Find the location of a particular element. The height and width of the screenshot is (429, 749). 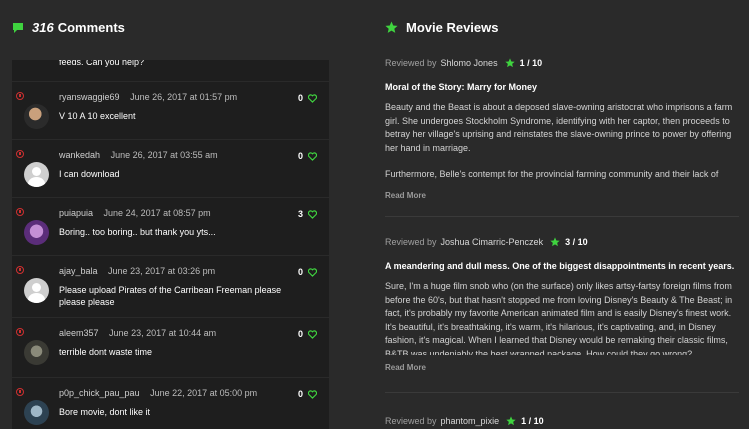

review-title: Moral of the Story: Marry for Money is located at coordinates (461, 87).